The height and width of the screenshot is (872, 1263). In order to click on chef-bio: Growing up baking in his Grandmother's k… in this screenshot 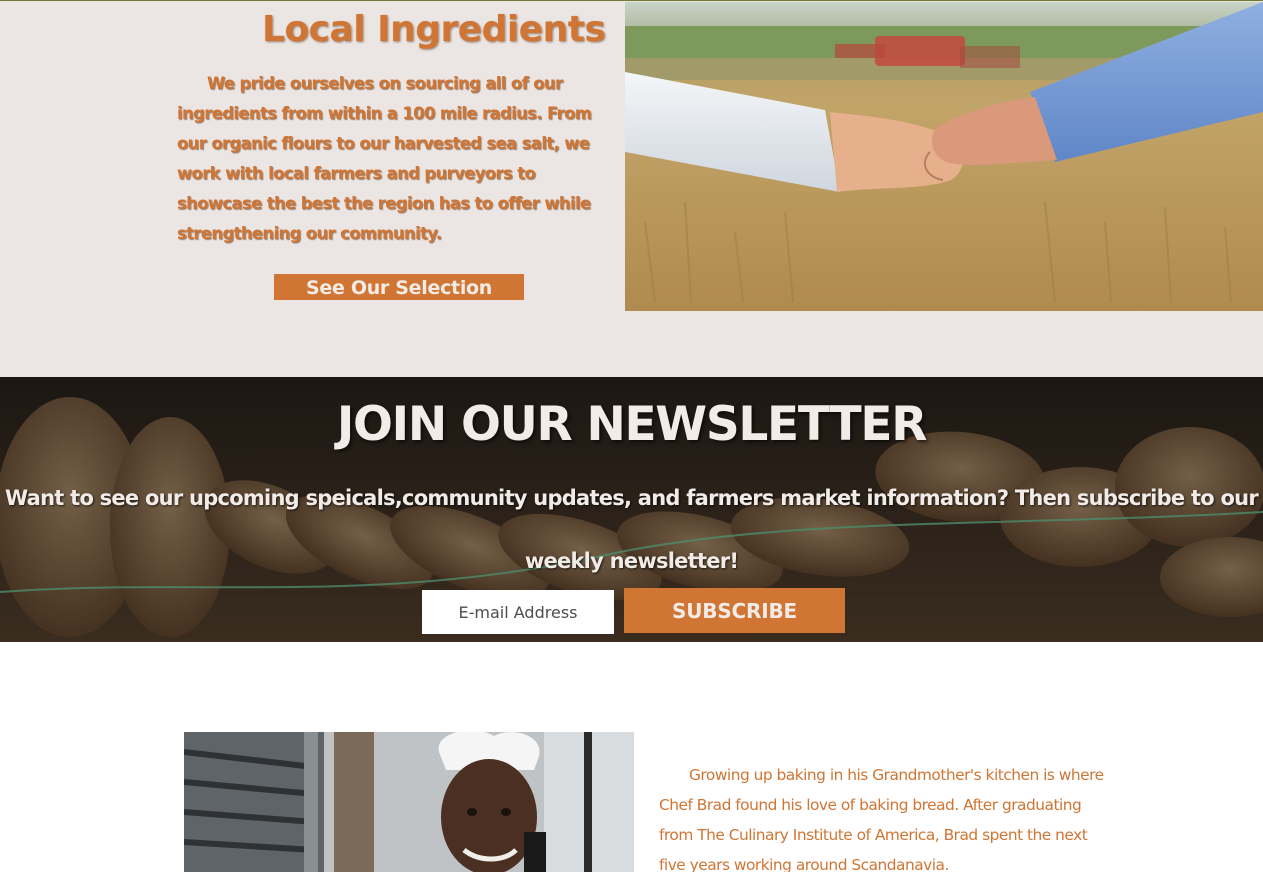, I will do `click(881, 819)`.